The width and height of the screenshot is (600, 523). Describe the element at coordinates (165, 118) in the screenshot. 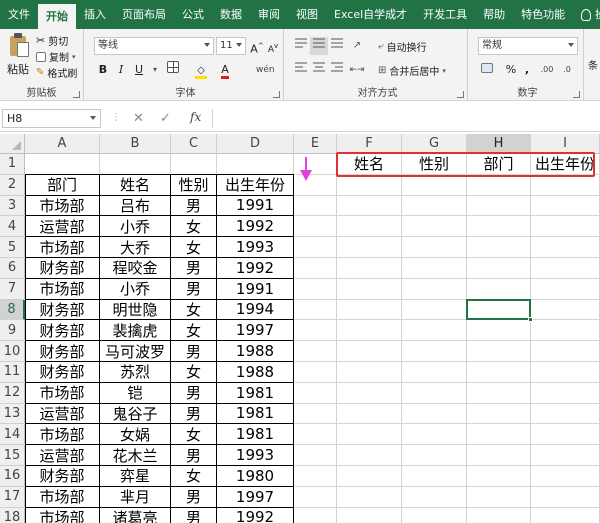

I see `enter-icon: ✓` at that location.